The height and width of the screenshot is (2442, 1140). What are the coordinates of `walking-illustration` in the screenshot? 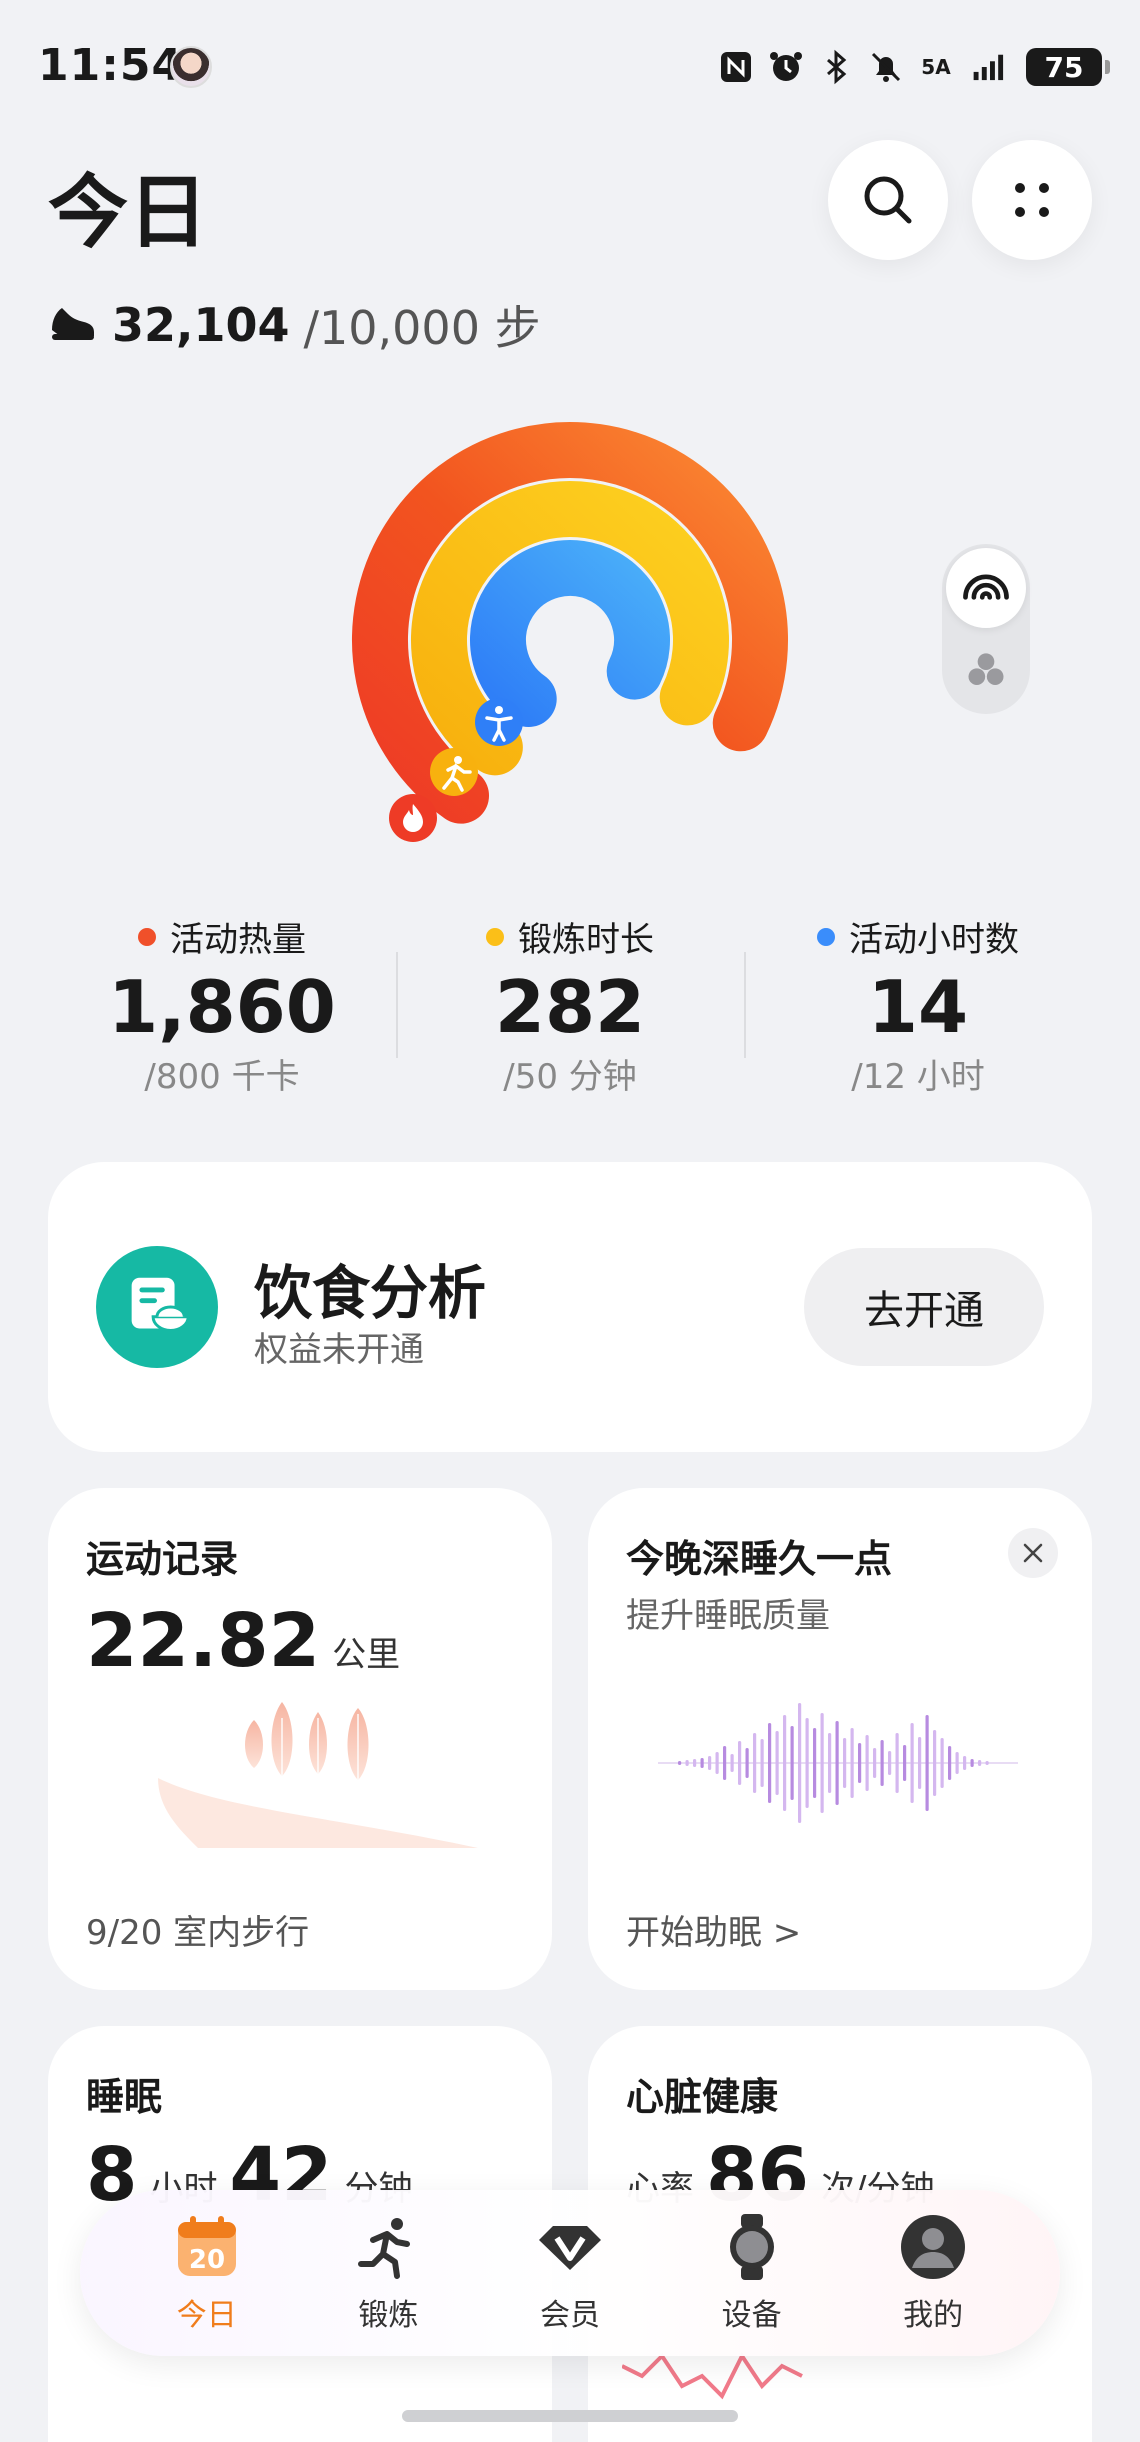 It's located at (318, 1775).